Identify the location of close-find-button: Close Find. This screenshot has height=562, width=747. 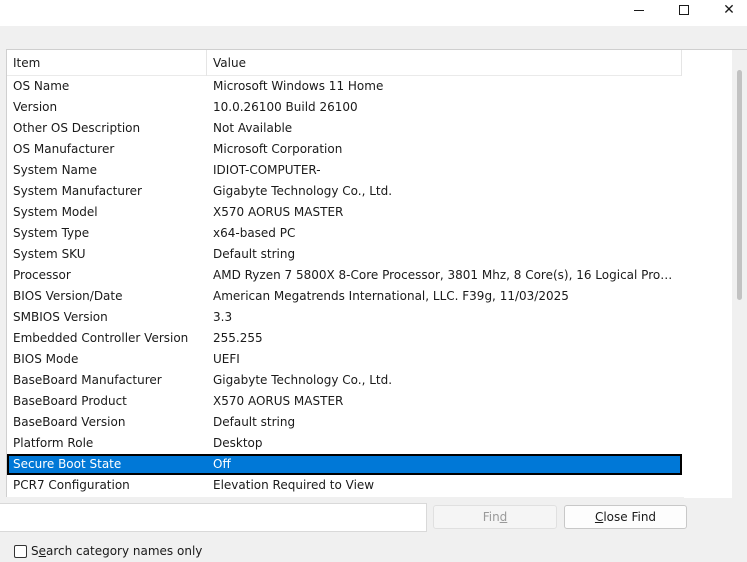
(625, 517).